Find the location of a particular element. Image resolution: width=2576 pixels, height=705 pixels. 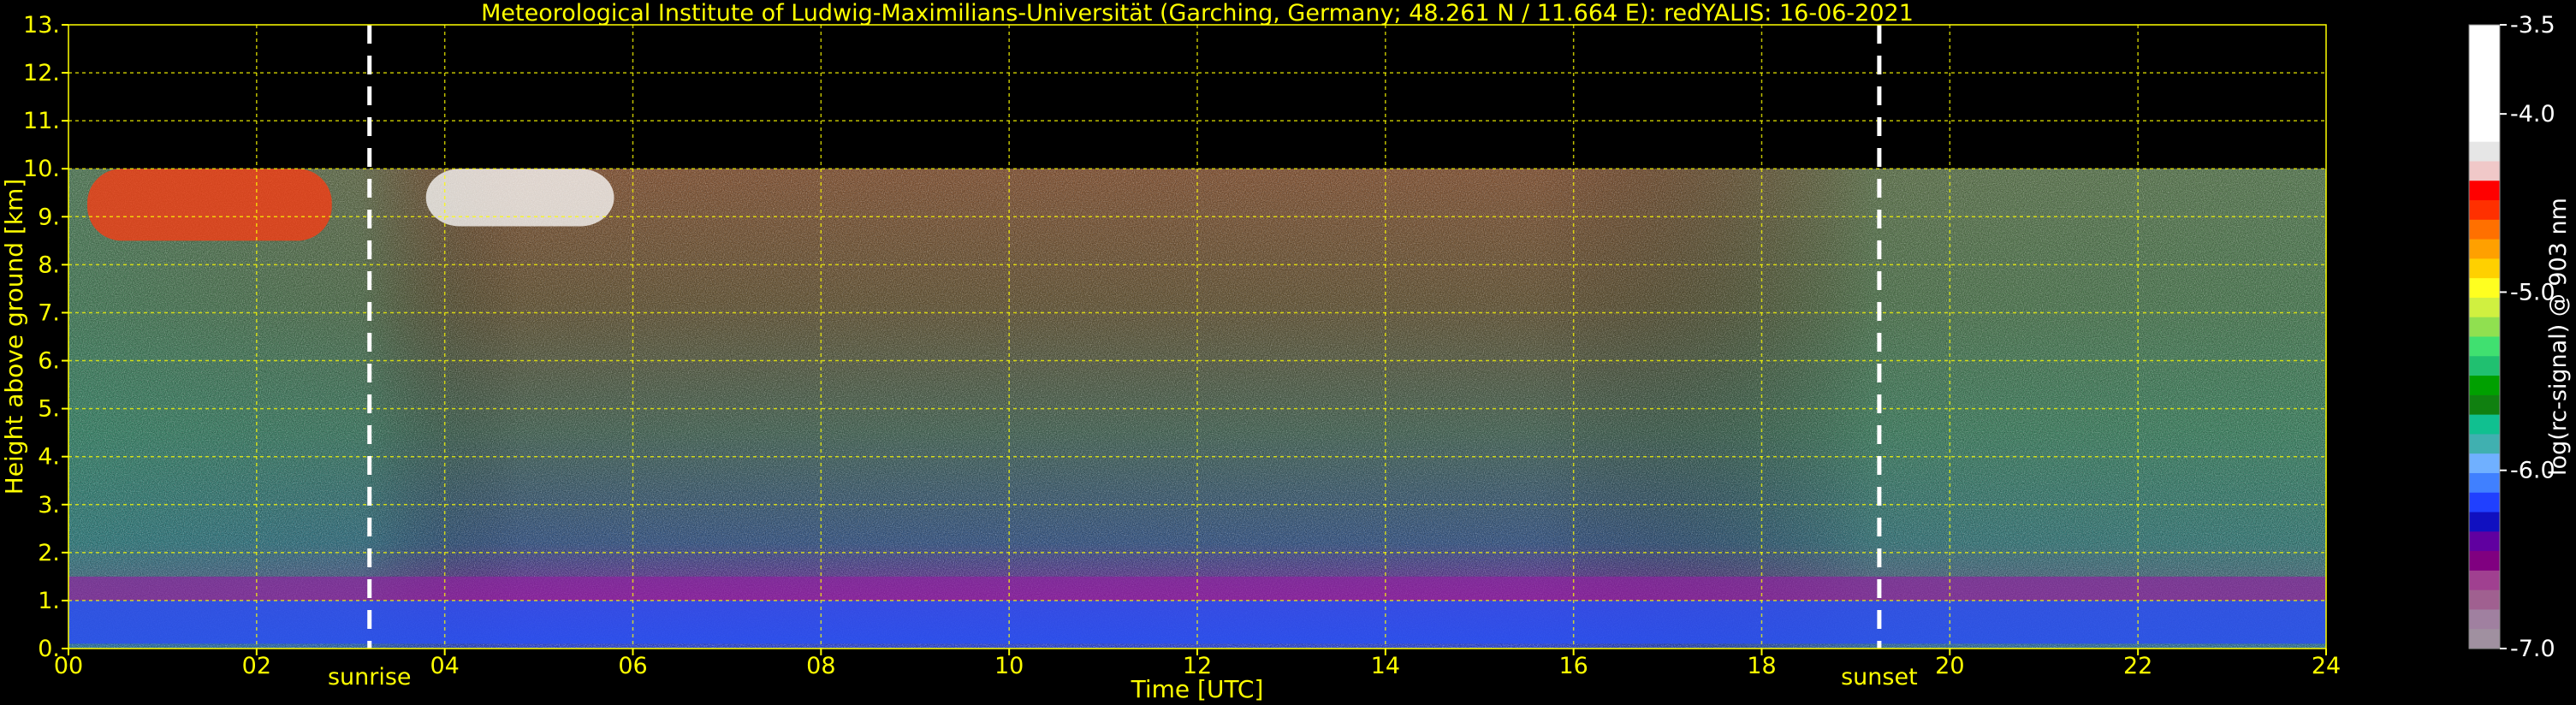

colorbar-tick-label: -7.0 is located at coordinates (2532, 649).